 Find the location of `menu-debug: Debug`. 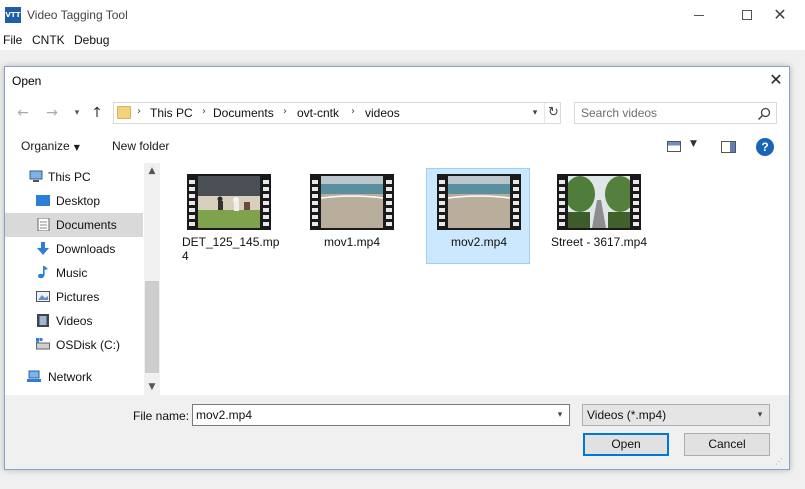

menu-debug: Debug is located at coordinates (91, 40).